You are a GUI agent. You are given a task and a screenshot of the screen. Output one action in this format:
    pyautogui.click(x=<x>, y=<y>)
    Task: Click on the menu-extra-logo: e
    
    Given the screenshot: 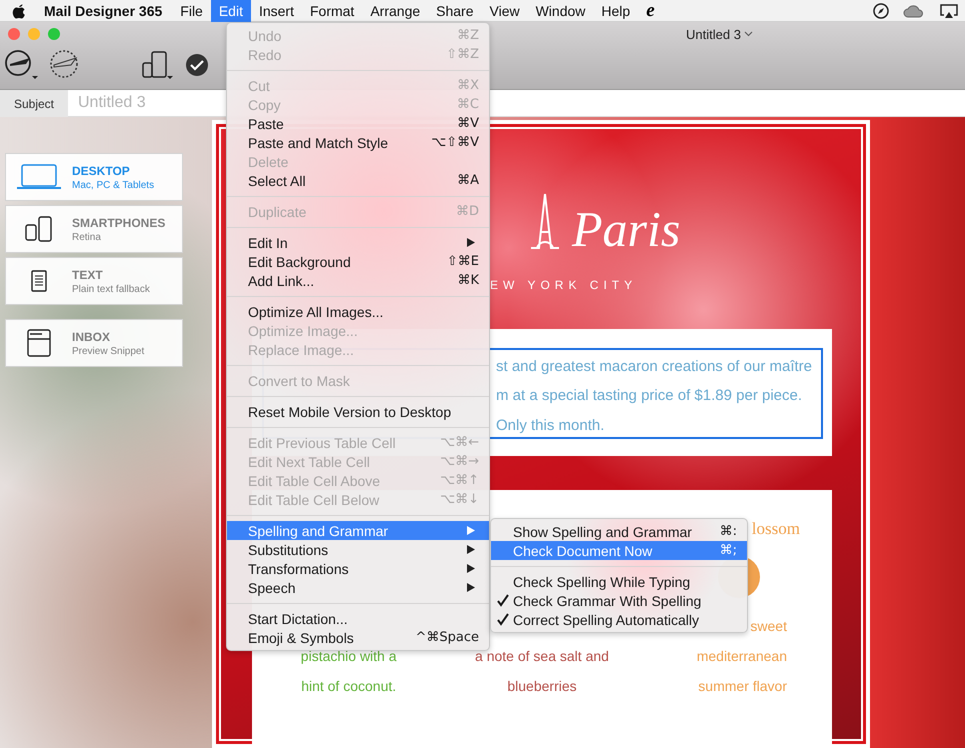 What is the action you would take?
    pyautogui.click(x=650, y=11)
    